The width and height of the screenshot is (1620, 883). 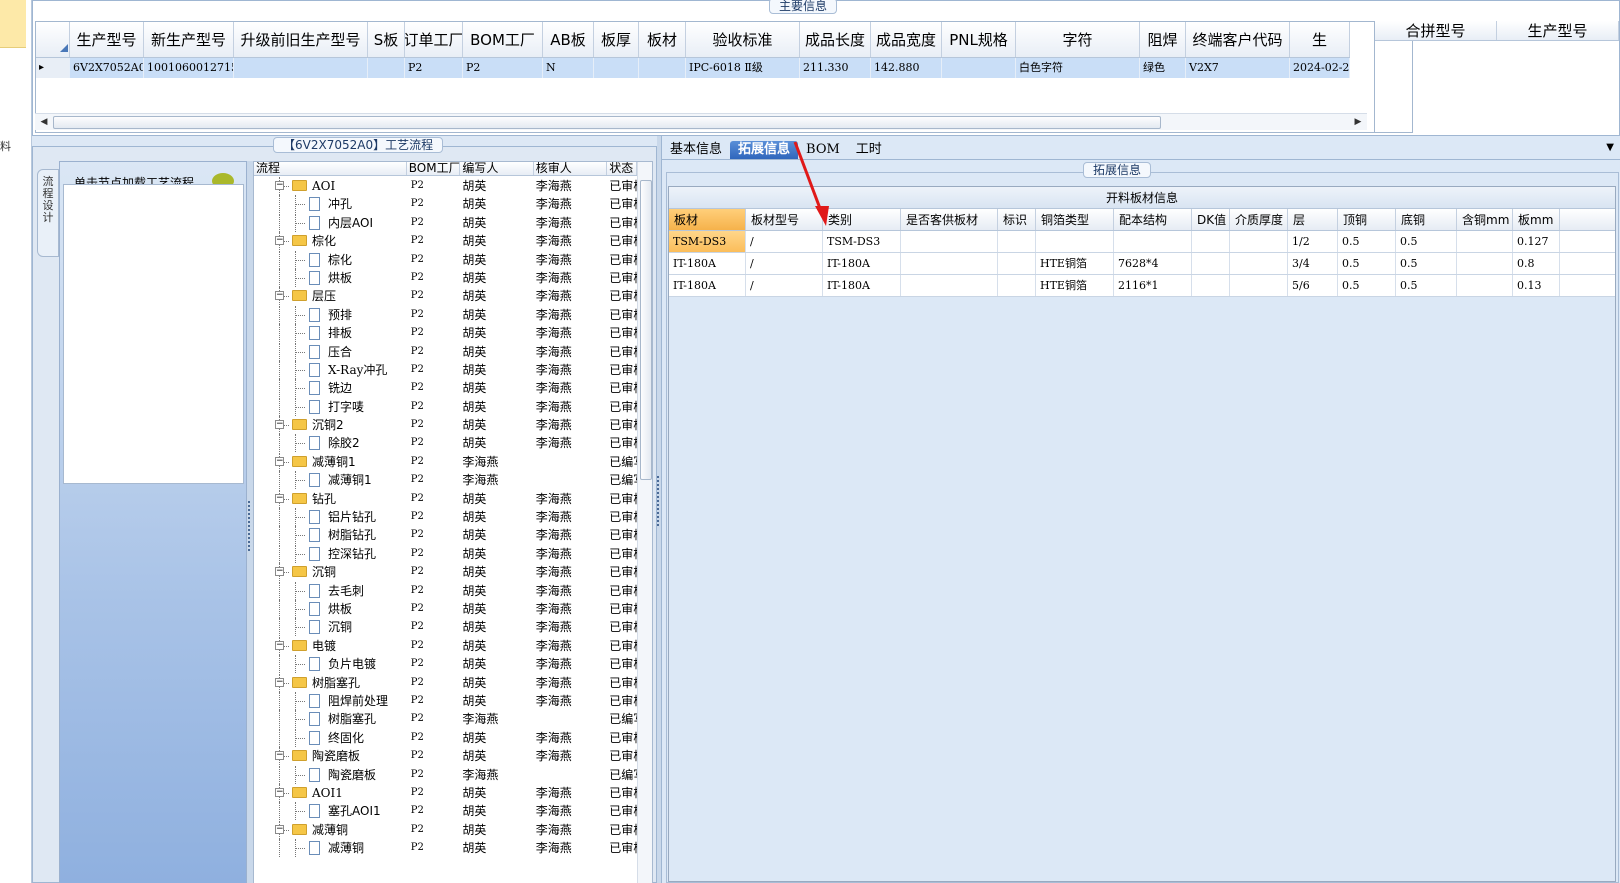 What do you see at coordinates (1367, 219) in the screenshot?
I see `material-col-header: 顶铜` at bounding box center [1367, 219].